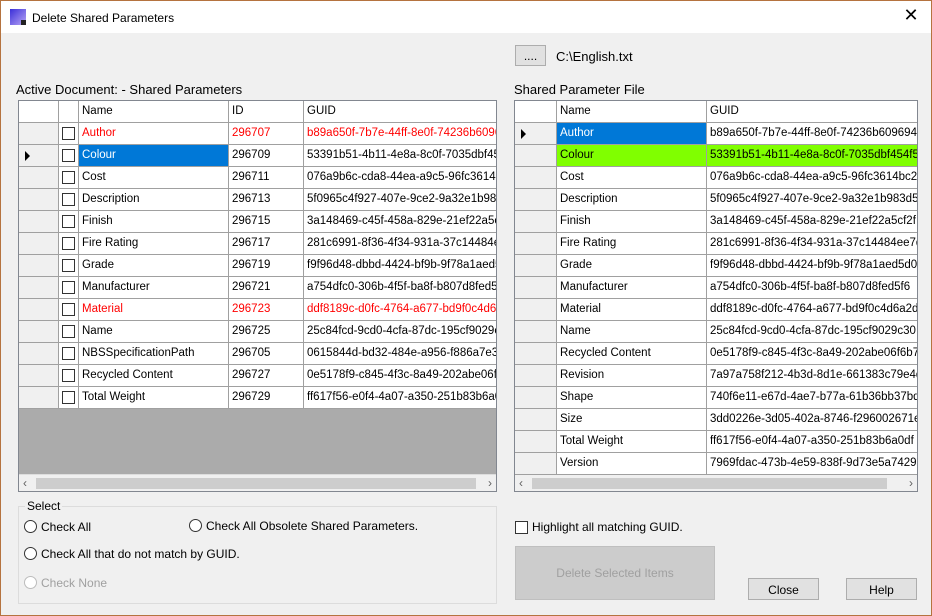 The image size is (932, 616). Describe the element at coordinates (716, 420) in the screenshot. I see `table-row: Size 3dd0226e-3d05-402a-8746-f296002671e6` at that location.